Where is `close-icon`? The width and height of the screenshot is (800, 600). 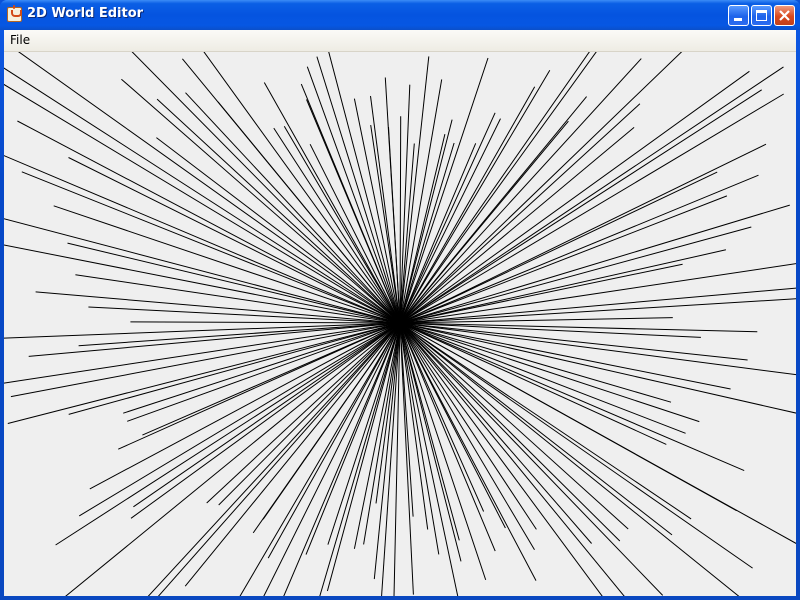
close-icon is located at coordinates (784, 15).